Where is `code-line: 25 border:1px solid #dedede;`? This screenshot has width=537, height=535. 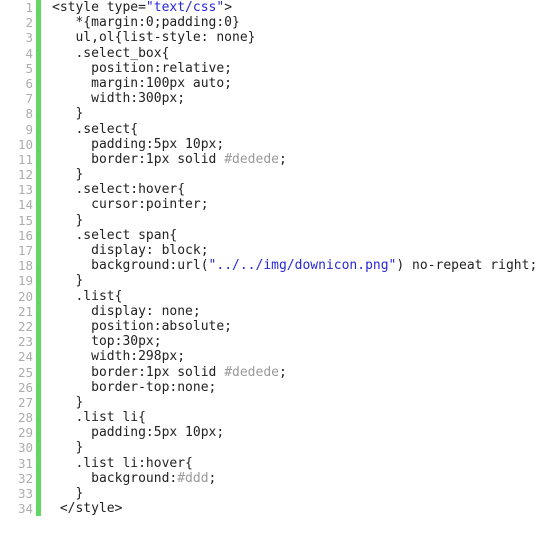 code-line: 25 border:1px solid #dedede; is located at coordinates (268, 372).